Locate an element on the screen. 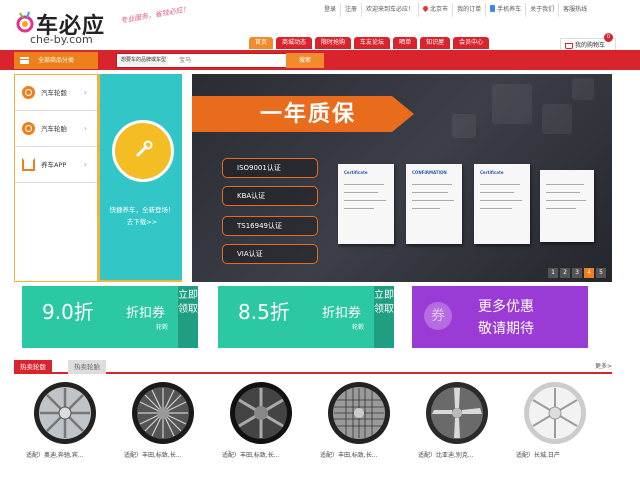 The width and height of the screenshot is (640, 480). promo-badge is located at coordinates (143, 151).